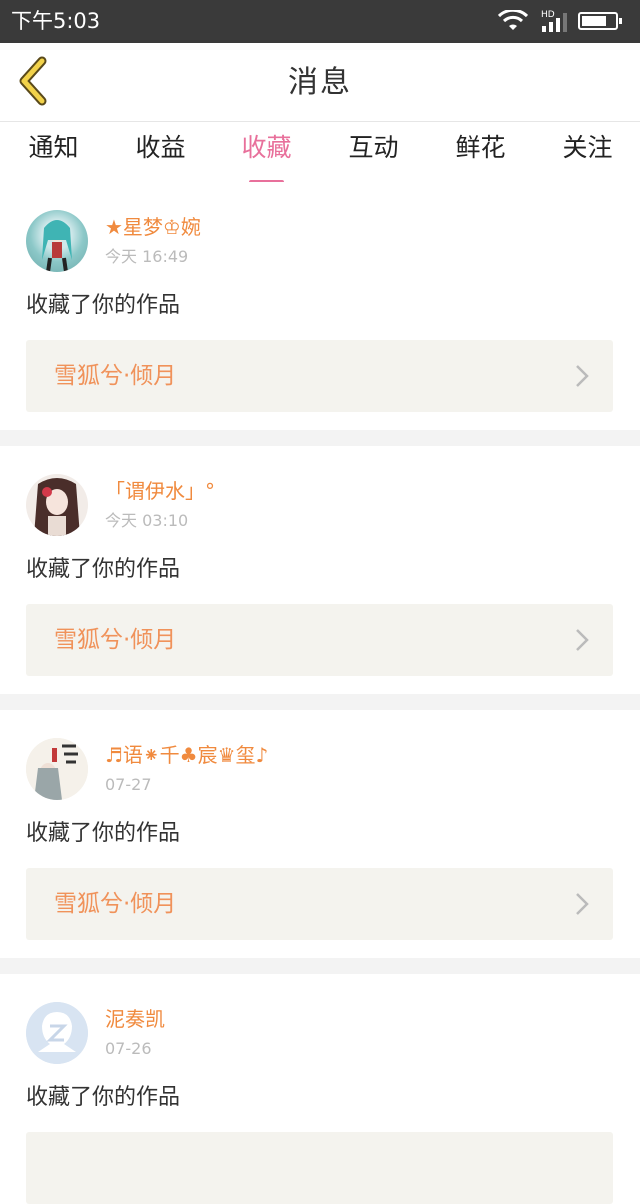 Image resolution: width=640 pixels, height=1204 pixels. I want to click on username: ★星梦♔婉, so click(153, 227).